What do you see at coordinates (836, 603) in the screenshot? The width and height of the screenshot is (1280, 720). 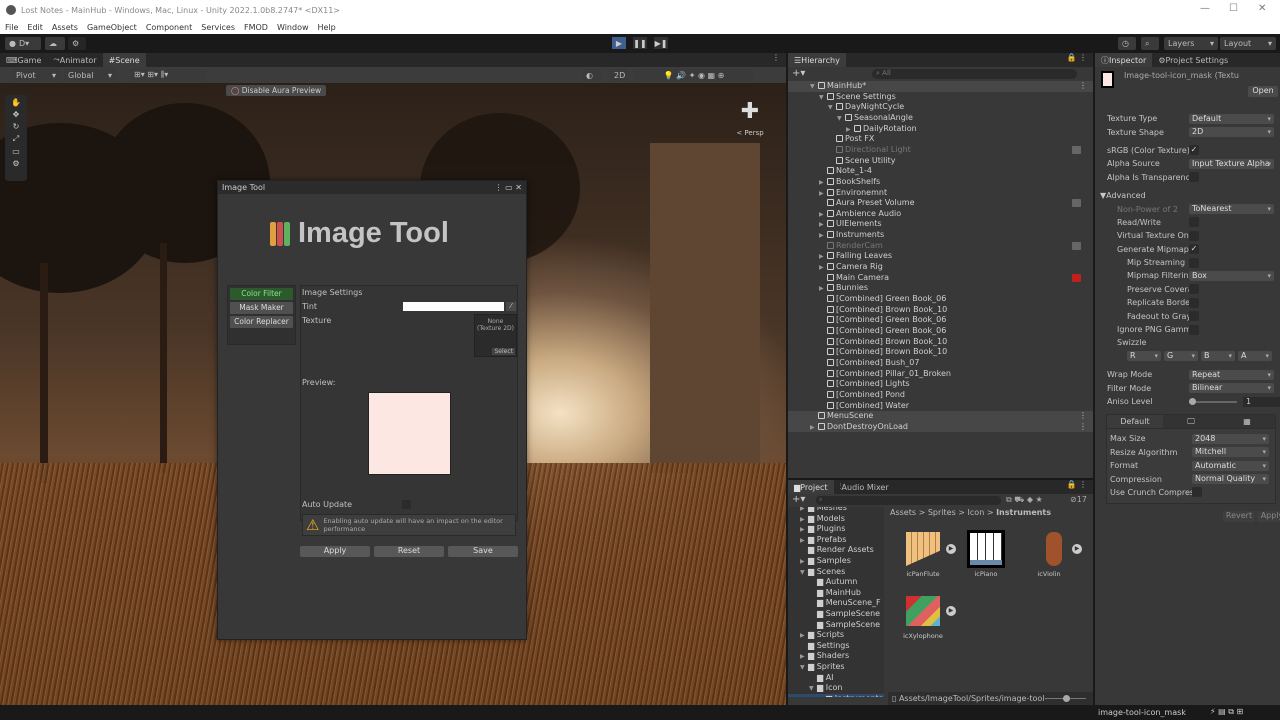 I see `folder-item: ▆ MenuScene_F` at bounding box center [836, 603].